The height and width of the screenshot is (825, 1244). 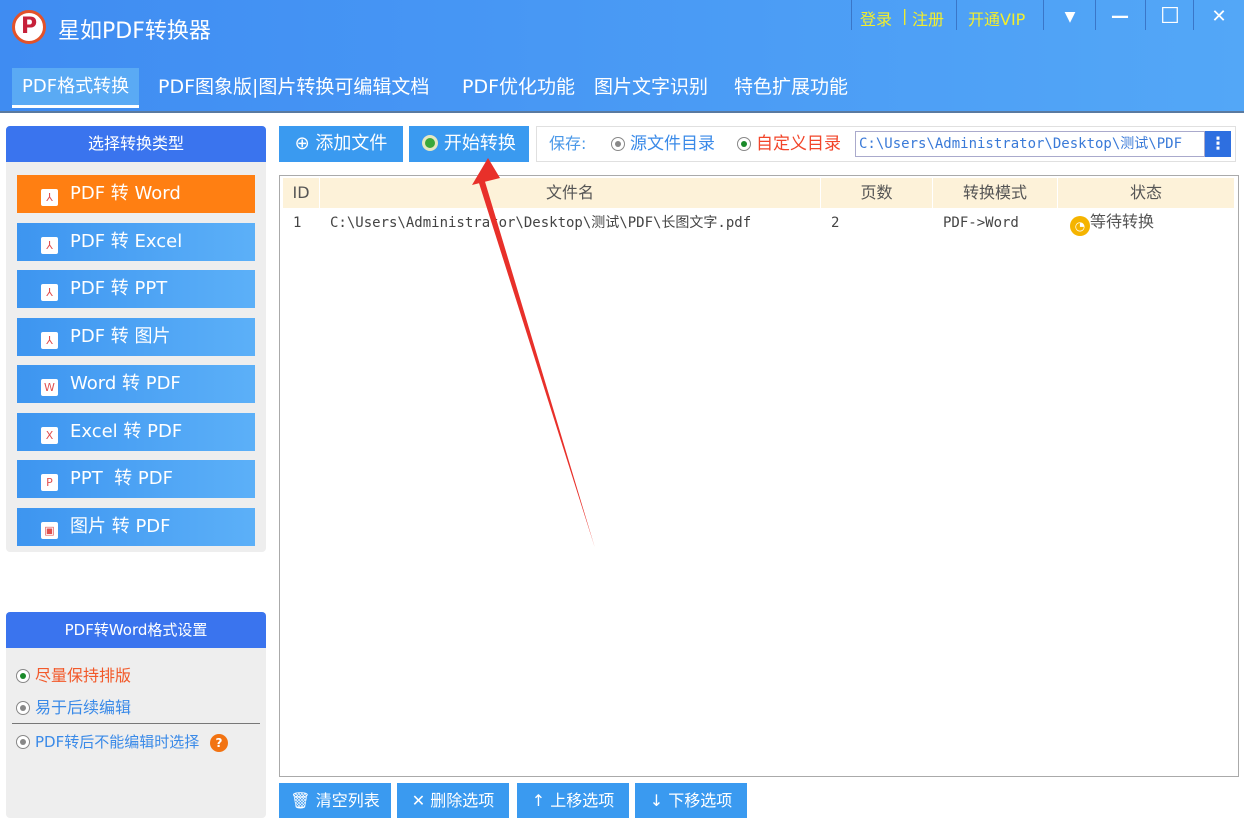 What do you see at coordinates (479, 143) in the screenshot?
I see `start-label: 开始转换` at bounding box center [479, 143].